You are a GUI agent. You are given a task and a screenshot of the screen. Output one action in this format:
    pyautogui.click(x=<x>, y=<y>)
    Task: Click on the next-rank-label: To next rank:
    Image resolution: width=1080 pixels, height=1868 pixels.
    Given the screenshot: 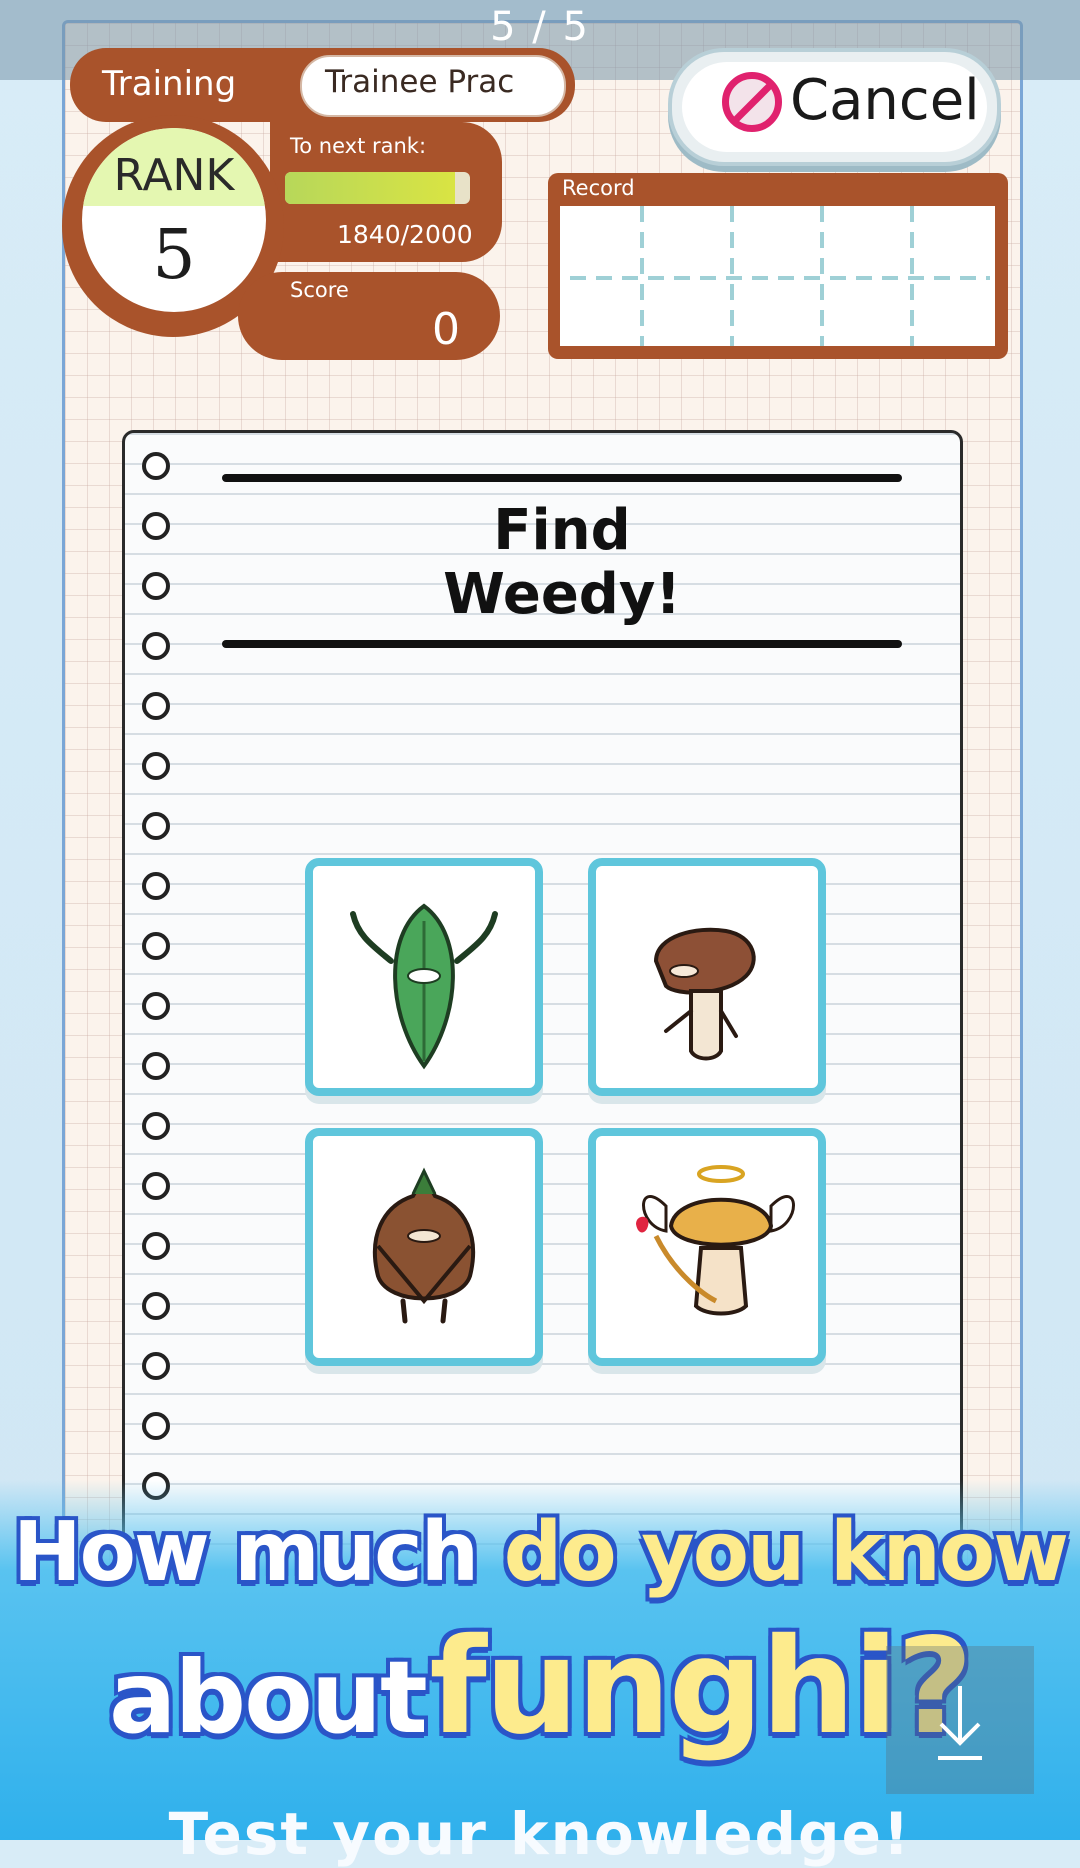 What is the action you would take?
    pyautogui.click(x=358, y=146)
    